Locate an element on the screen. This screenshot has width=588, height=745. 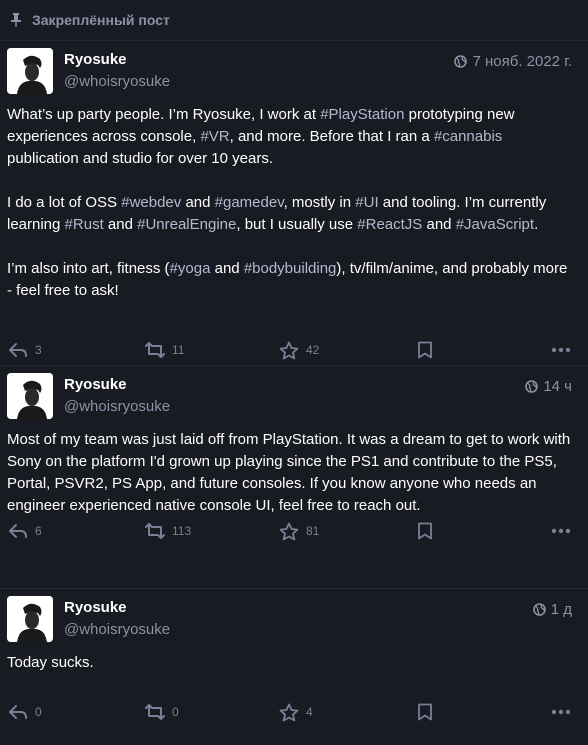
pinned-post-label: Закреплённый пост is located at coordinates (101, 20).